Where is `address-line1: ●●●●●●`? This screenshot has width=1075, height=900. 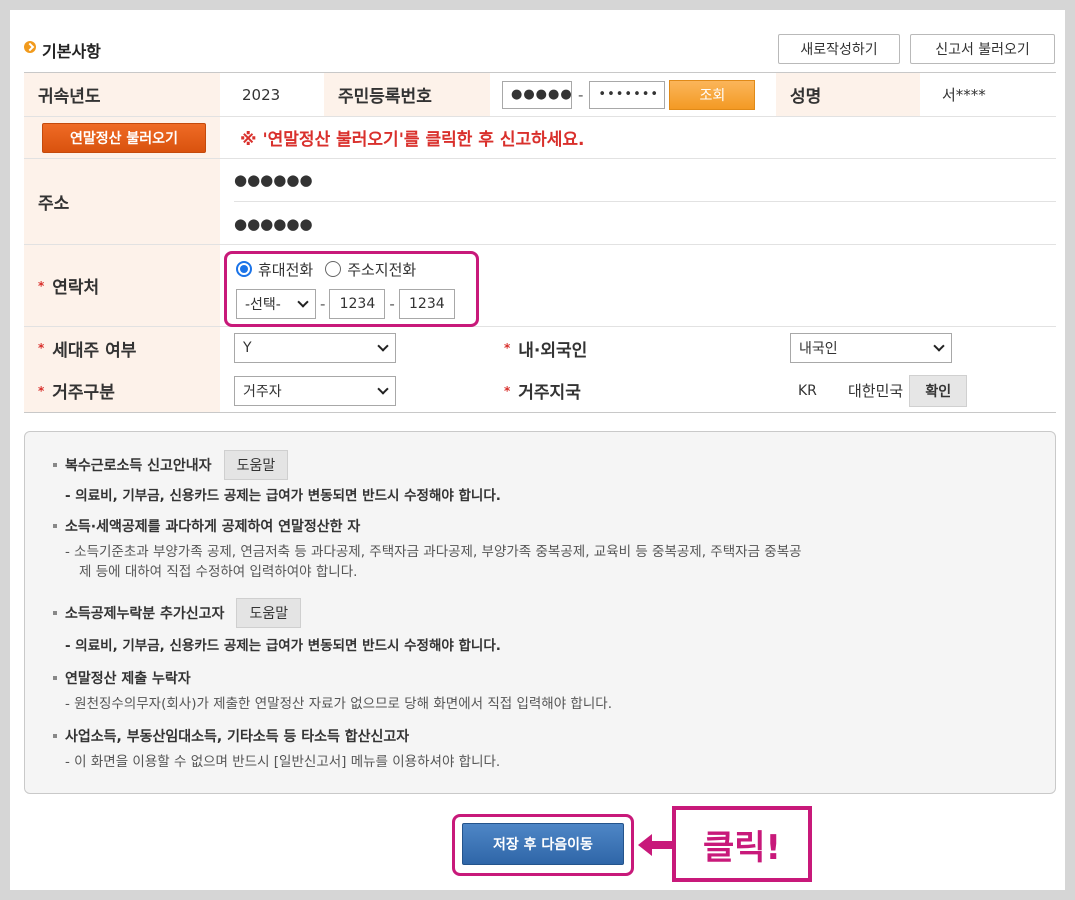
address-line1: ●●●●●● is located at coordinates (645, 180).